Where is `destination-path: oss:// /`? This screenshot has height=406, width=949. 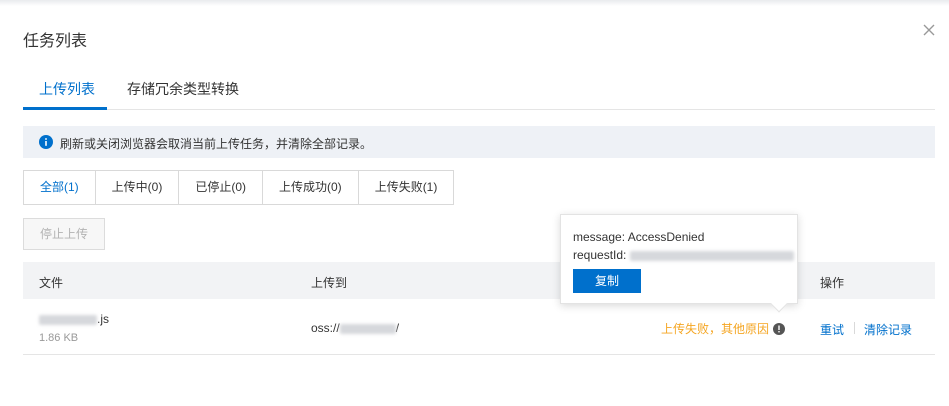
destination-path: oss:// / is located at coordinates (355, 328).